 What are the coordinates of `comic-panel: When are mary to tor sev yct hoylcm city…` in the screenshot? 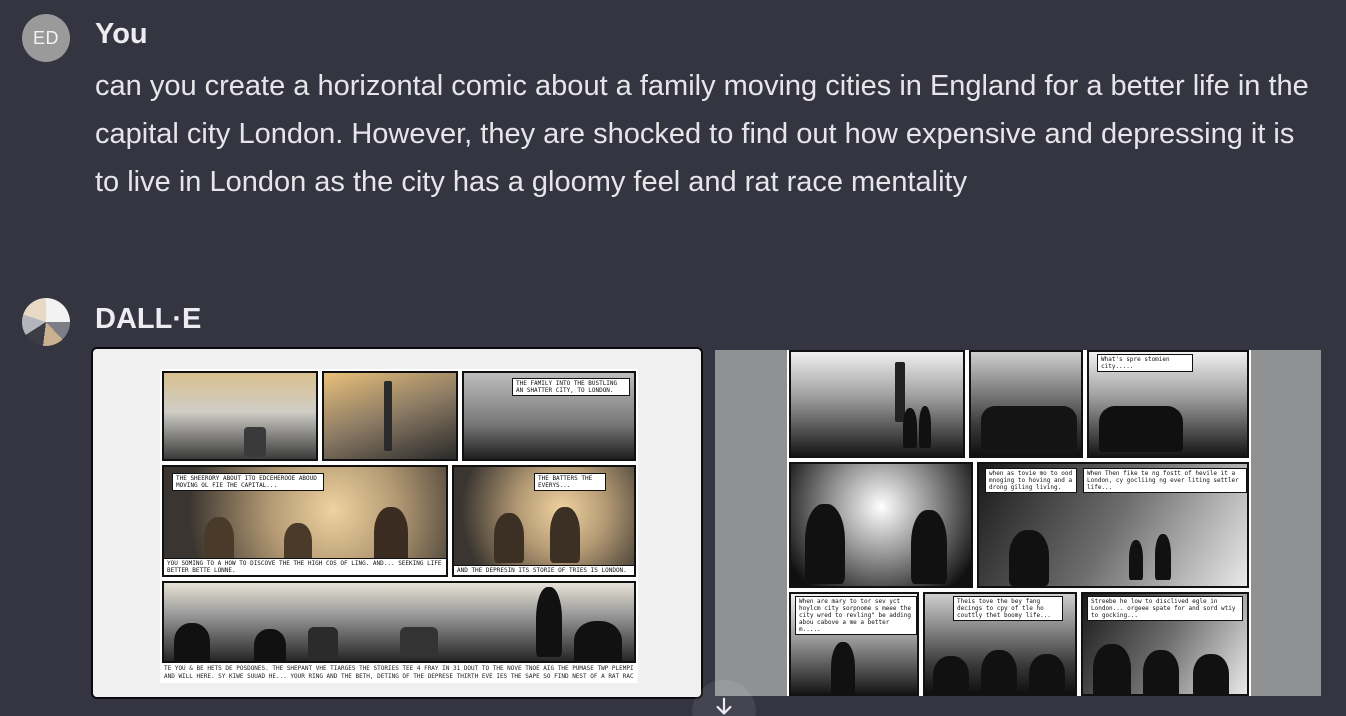 It's located at (854, 644).